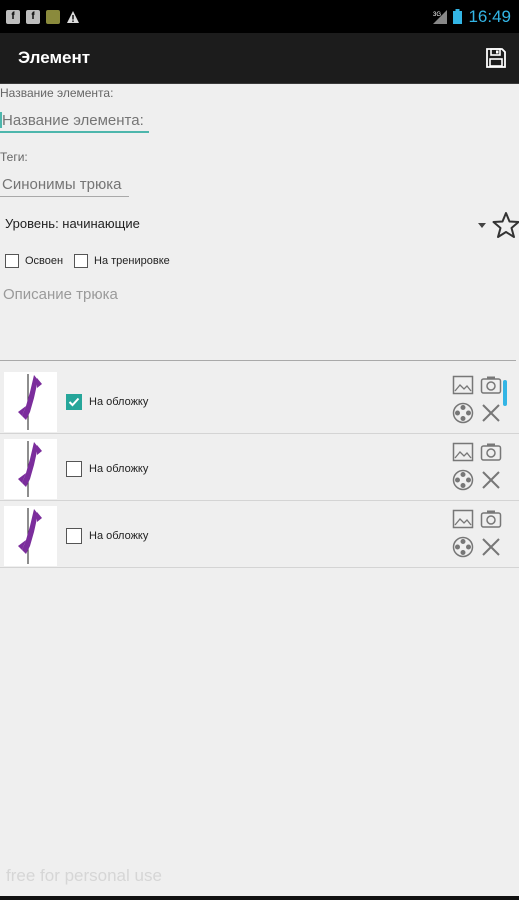  What do you see at coordinates (57, 93) in the screenshot?
I see `name-label: Название элемента:` at bounding box center [57, 93].